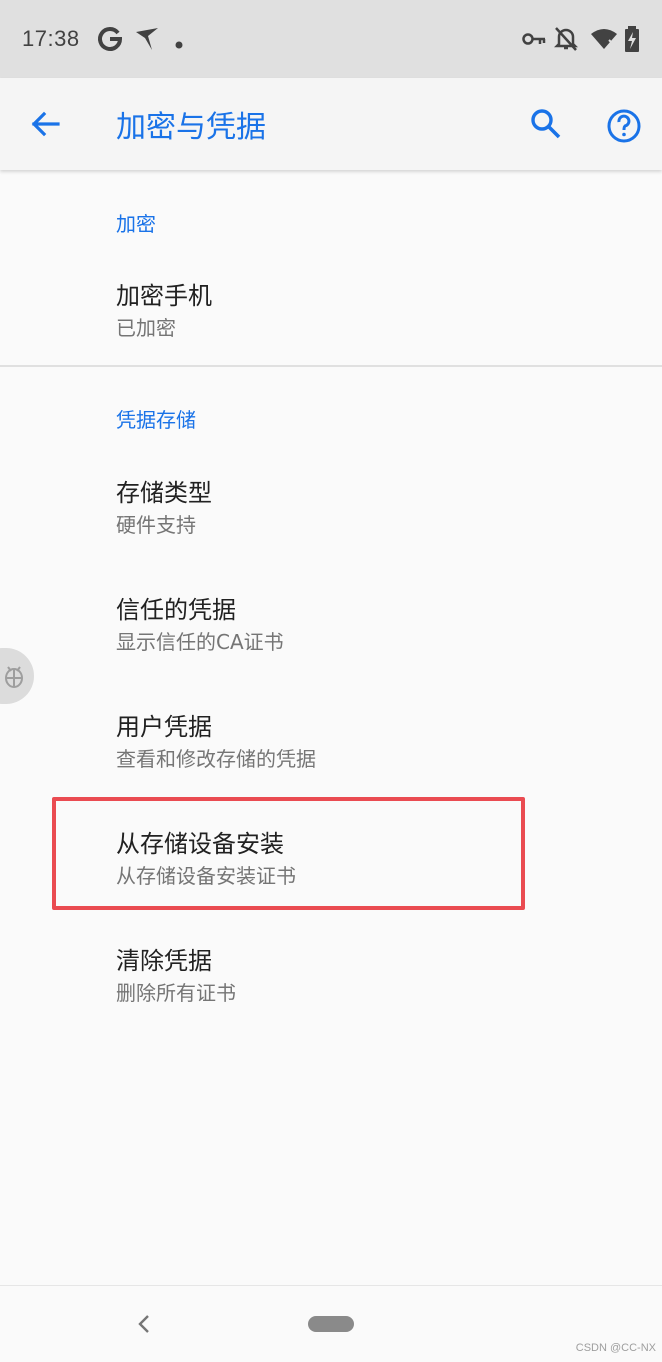 This screenshot has height=1362, width=662. I want to click on bird-icon, so click(147, 40).